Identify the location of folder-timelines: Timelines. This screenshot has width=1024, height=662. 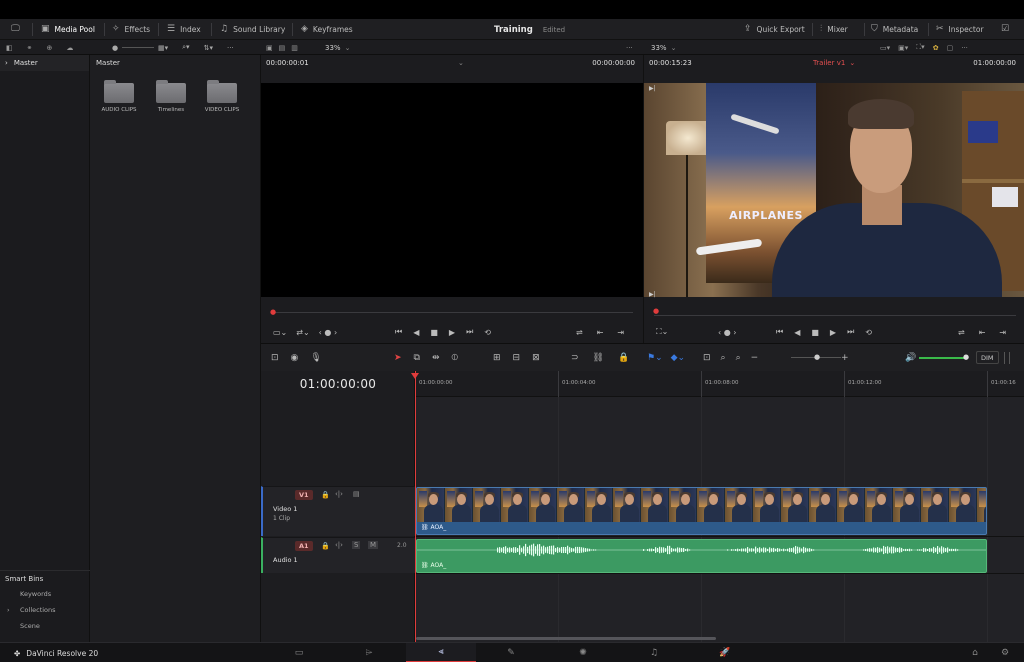
(171, 96).